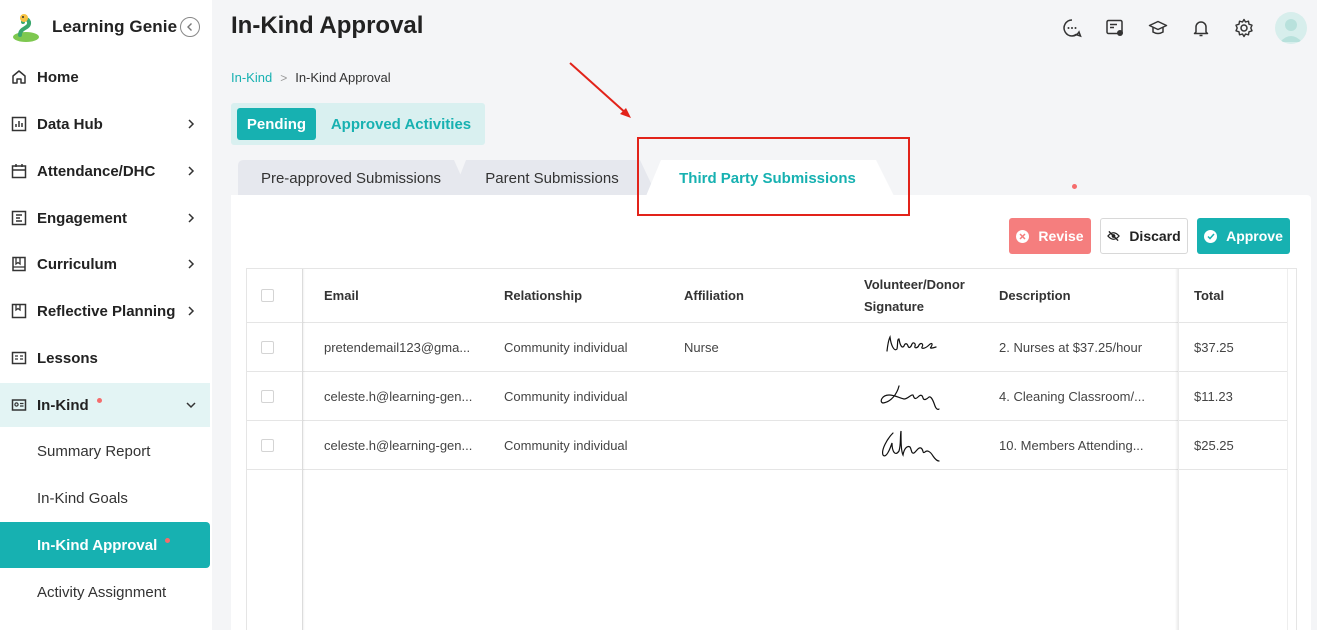 This screenshot has width=1317, height=630. I want to click on sidebar-item-reflective-planning: Reflective Planning, so click(105, 311).